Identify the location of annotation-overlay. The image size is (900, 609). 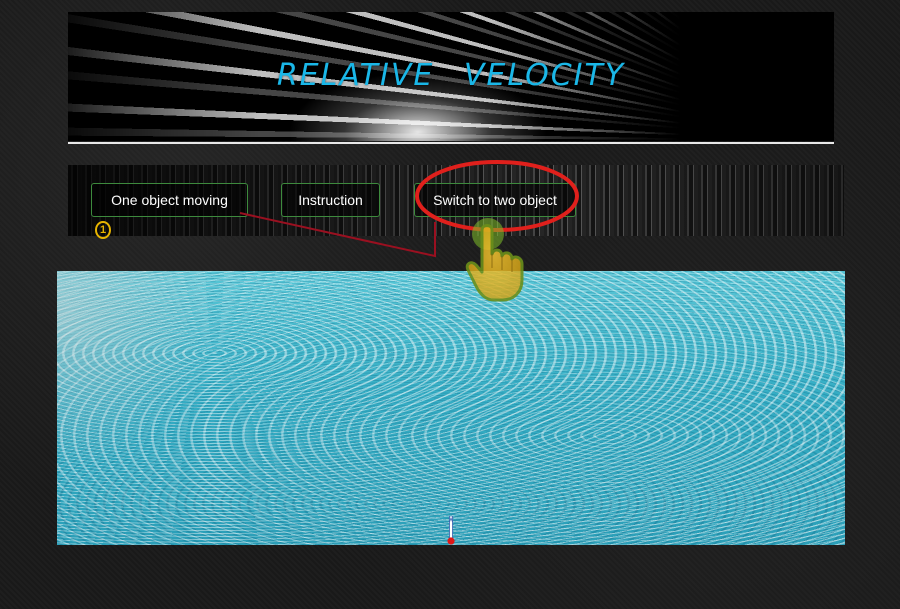
(409, 209).